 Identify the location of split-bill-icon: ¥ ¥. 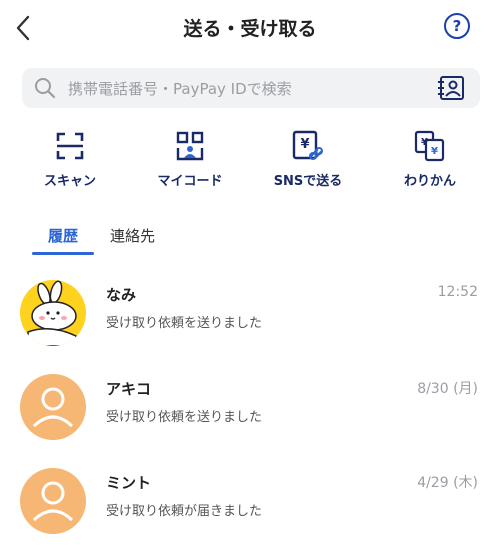
(429, 146).